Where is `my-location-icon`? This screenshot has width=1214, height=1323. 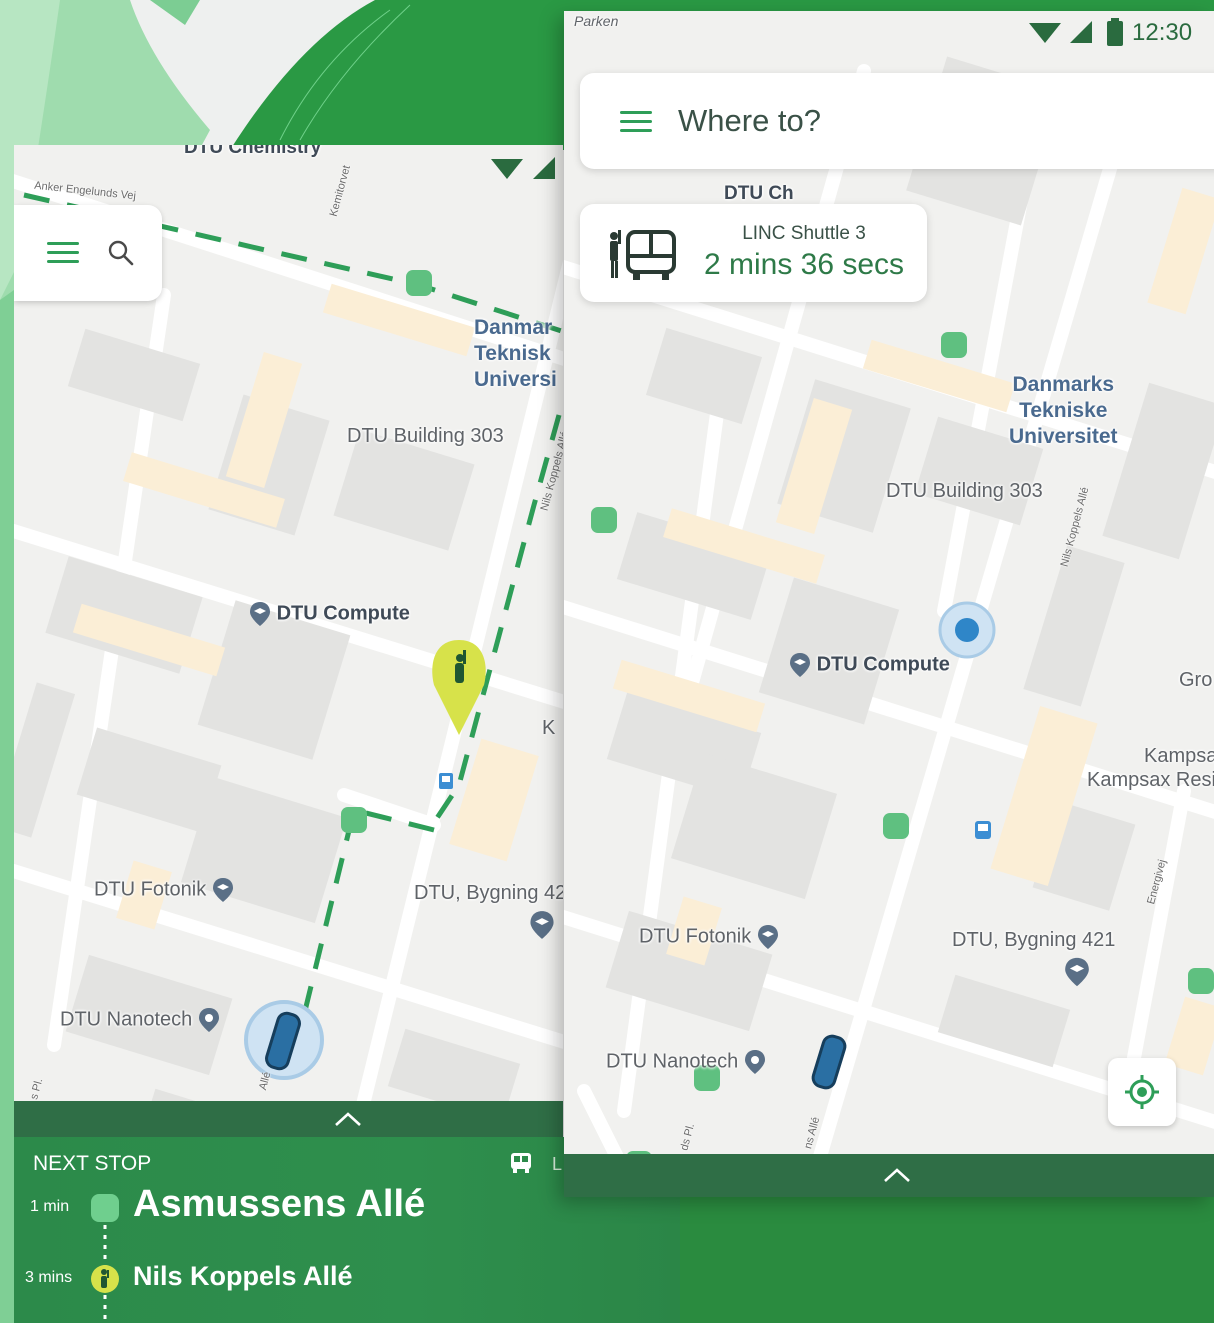 my-location-icon is located at coordinates (1142, 1092).